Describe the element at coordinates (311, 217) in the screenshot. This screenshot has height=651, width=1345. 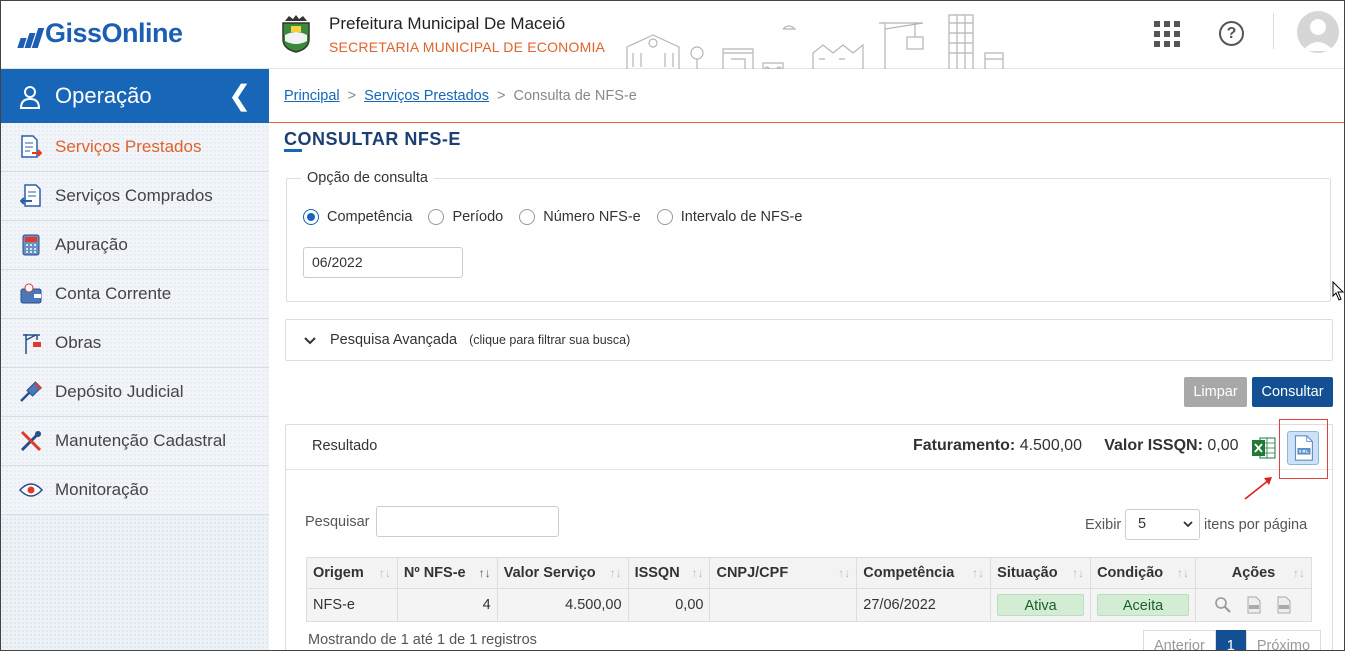
I see `radio-selected-icon` at that location.